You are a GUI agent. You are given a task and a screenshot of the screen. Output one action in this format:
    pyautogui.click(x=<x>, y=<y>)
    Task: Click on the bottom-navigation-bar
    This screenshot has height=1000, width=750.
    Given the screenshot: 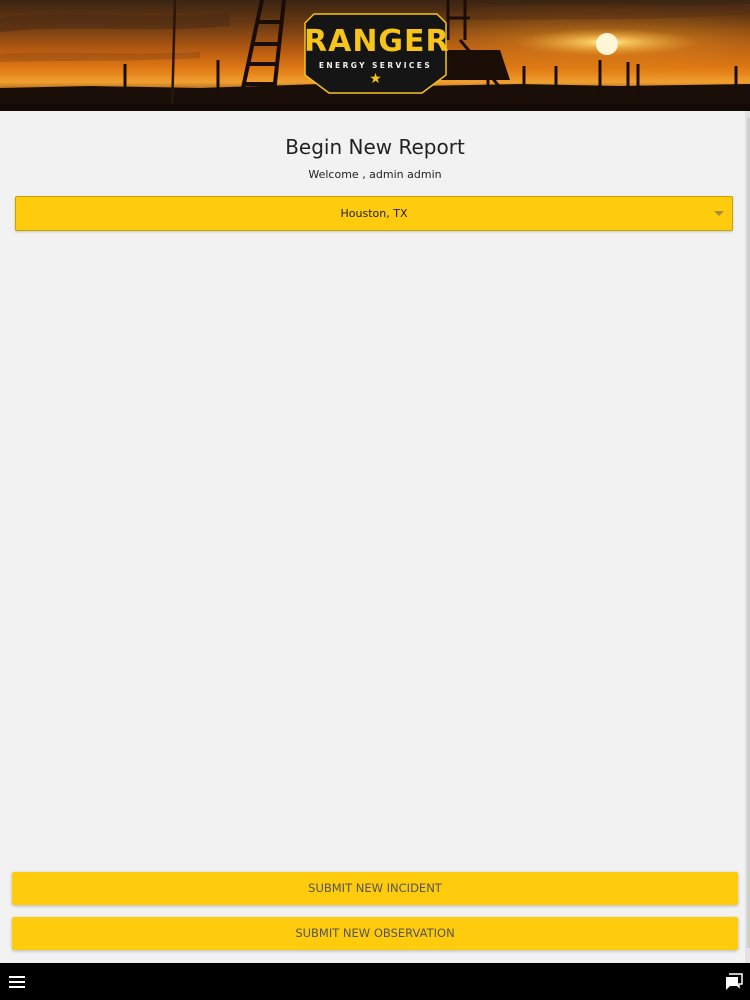 What is the action you would take?
    pyautogui.click(x=375, y=981)
    